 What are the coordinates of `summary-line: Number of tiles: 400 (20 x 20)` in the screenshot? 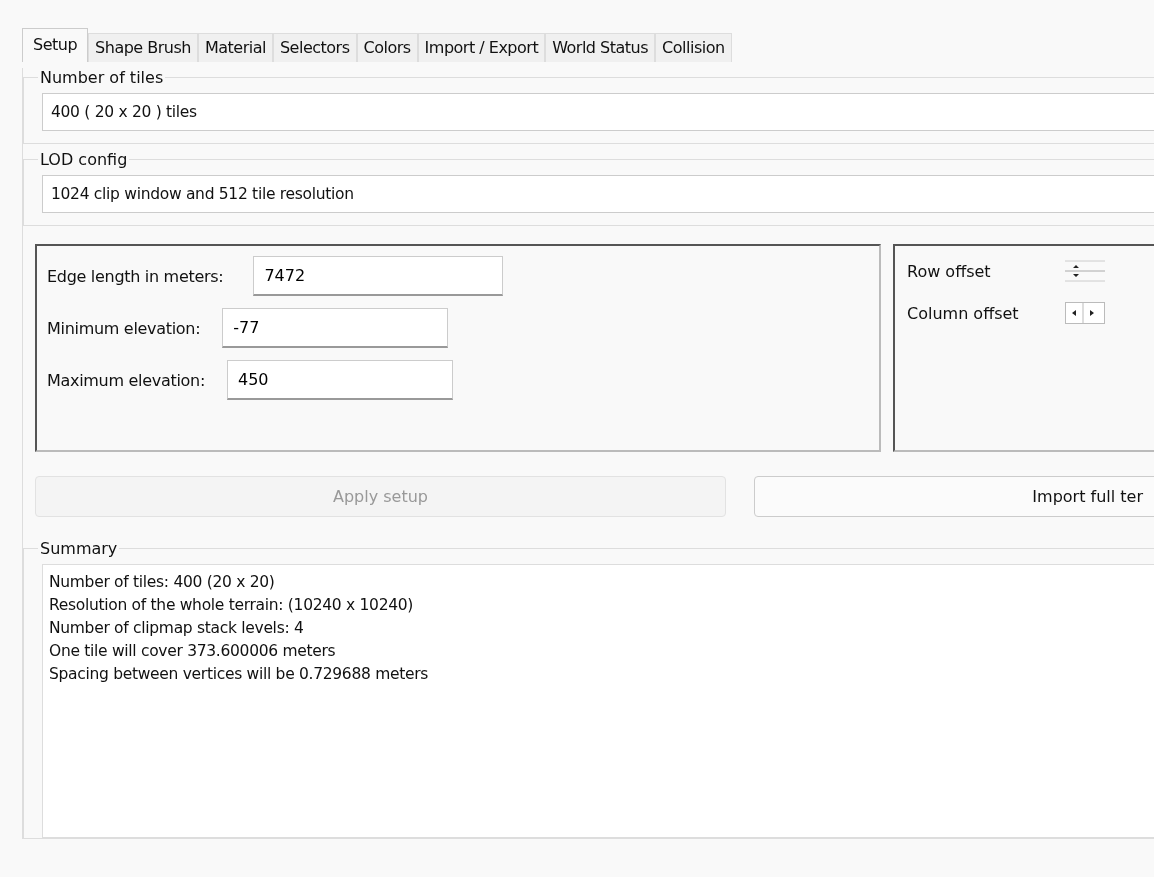 It's located at (162, 582).